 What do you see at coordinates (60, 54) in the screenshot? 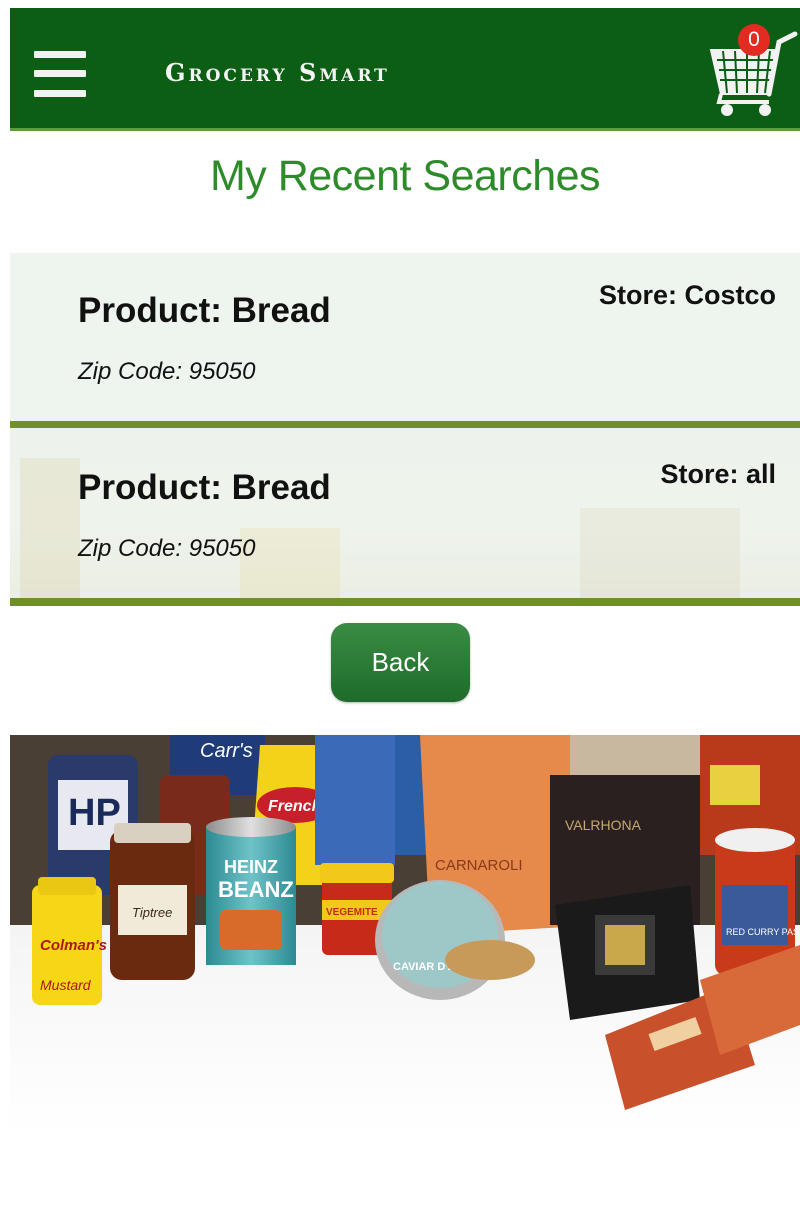
I see `hamburger-menu-icon` at bounding box center [60, 54].